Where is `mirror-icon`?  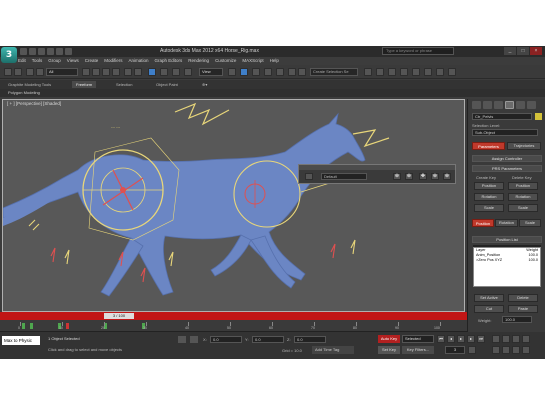
mirror-icon is located at coordinates (292, 72).